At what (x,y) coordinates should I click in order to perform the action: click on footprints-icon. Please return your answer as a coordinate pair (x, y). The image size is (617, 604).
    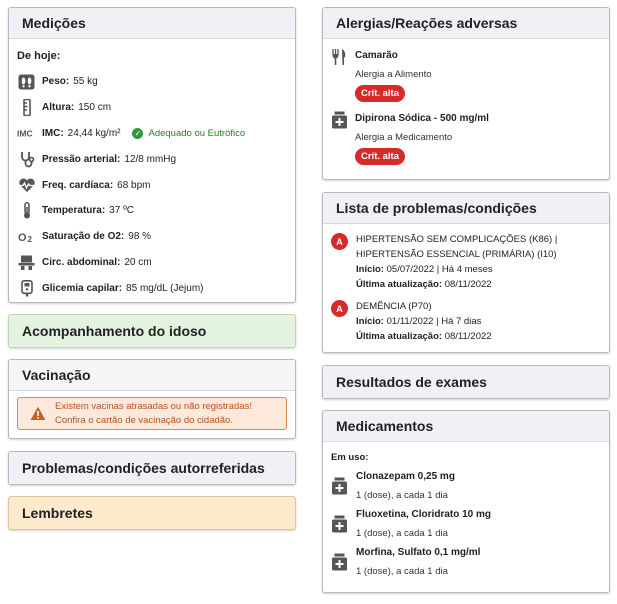
    Looking at the image, I should click on (26, 81).